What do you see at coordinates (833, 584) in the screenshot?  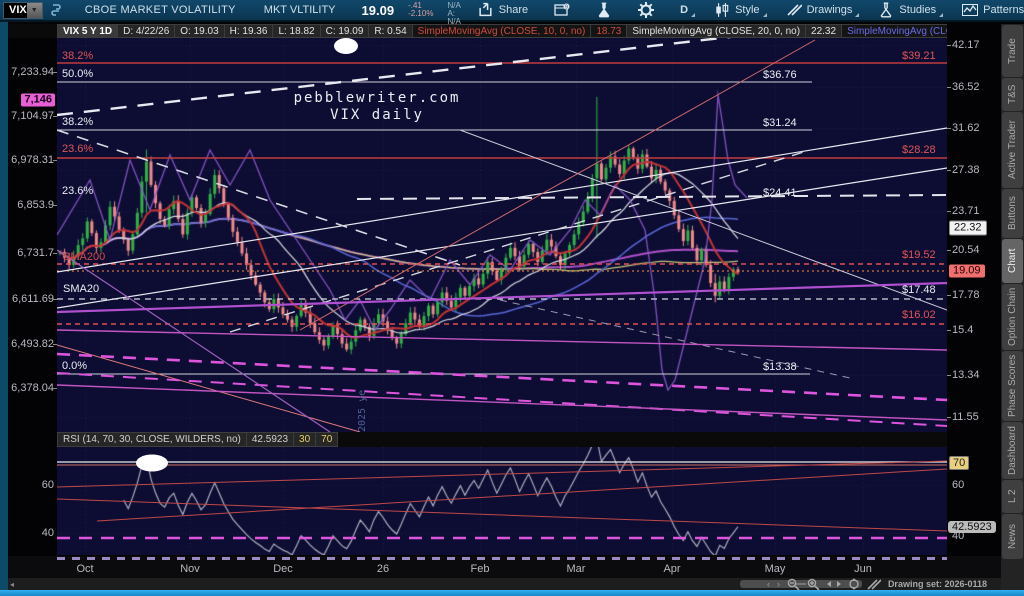 I see `horizontal-resize-icon` at bounding box center [833, 584].